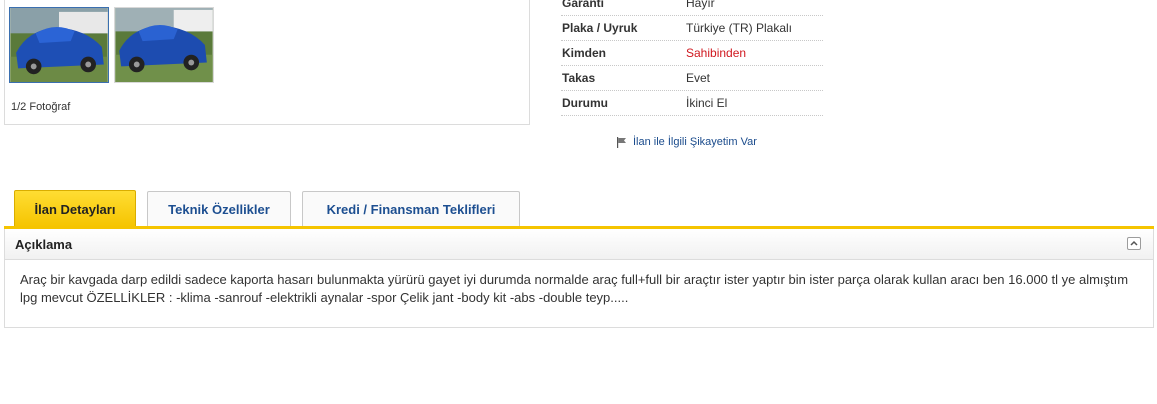 The height and width of the screenshot is (404, 1157). I want to click on info-label: Garanti, so click(583, 5).